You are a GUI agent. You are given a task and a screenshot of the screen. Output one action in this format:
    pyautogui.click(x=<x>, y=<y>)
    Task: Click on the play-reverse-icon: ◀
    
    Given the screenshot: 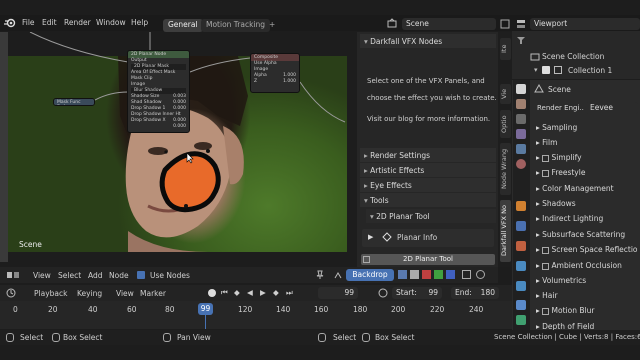 What is the action you would take?
    pyautogui.click(x=250, y=292)
    